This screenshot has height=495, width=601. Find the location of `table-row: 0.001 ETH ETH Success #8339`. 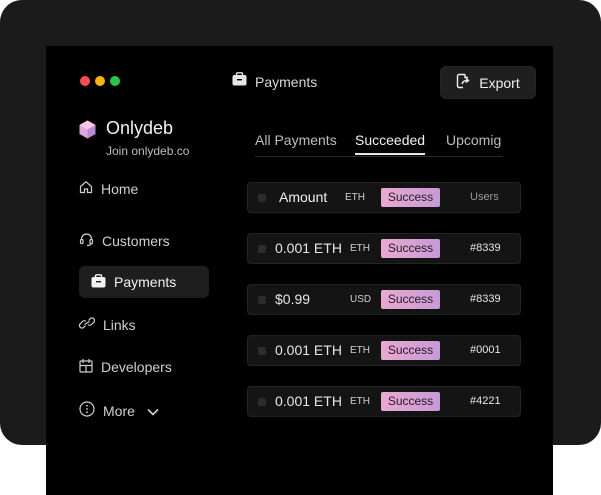

table-row: 0.001 ETH ETH Success #8339 is located at coordinates (384, 248).